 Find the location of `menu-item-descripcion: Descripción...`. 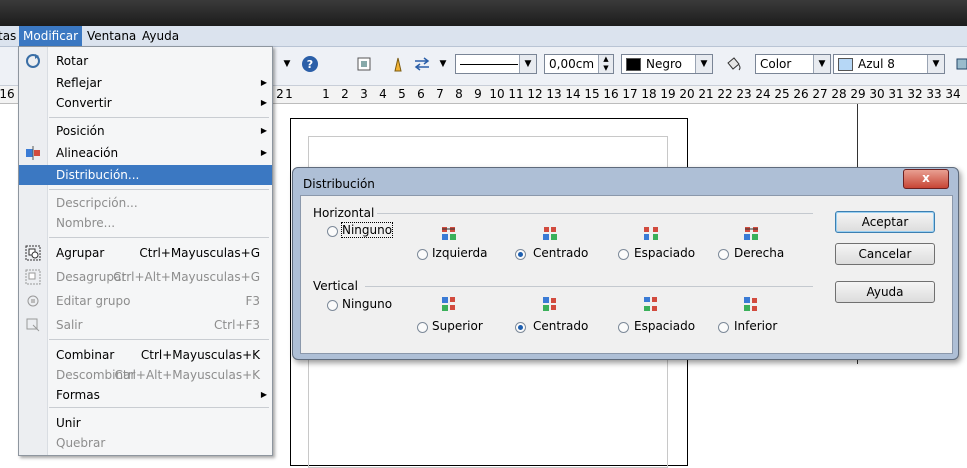

menu-item-descripcion: Descripción... is located at coordinates (145, 203).